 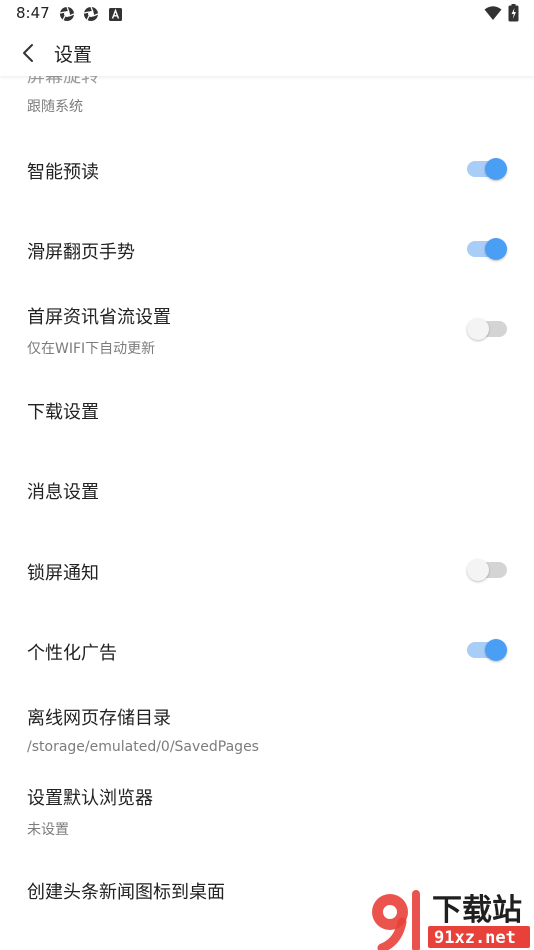 I want to click on back-button, so click(x=29, y=53).